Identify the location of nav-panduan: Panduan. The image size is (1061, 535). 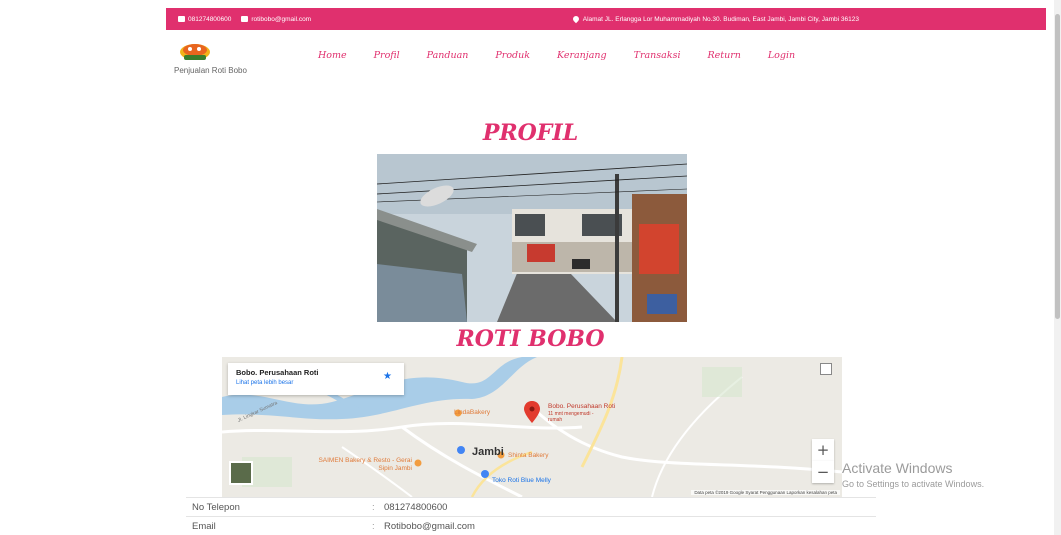
(448, 55).